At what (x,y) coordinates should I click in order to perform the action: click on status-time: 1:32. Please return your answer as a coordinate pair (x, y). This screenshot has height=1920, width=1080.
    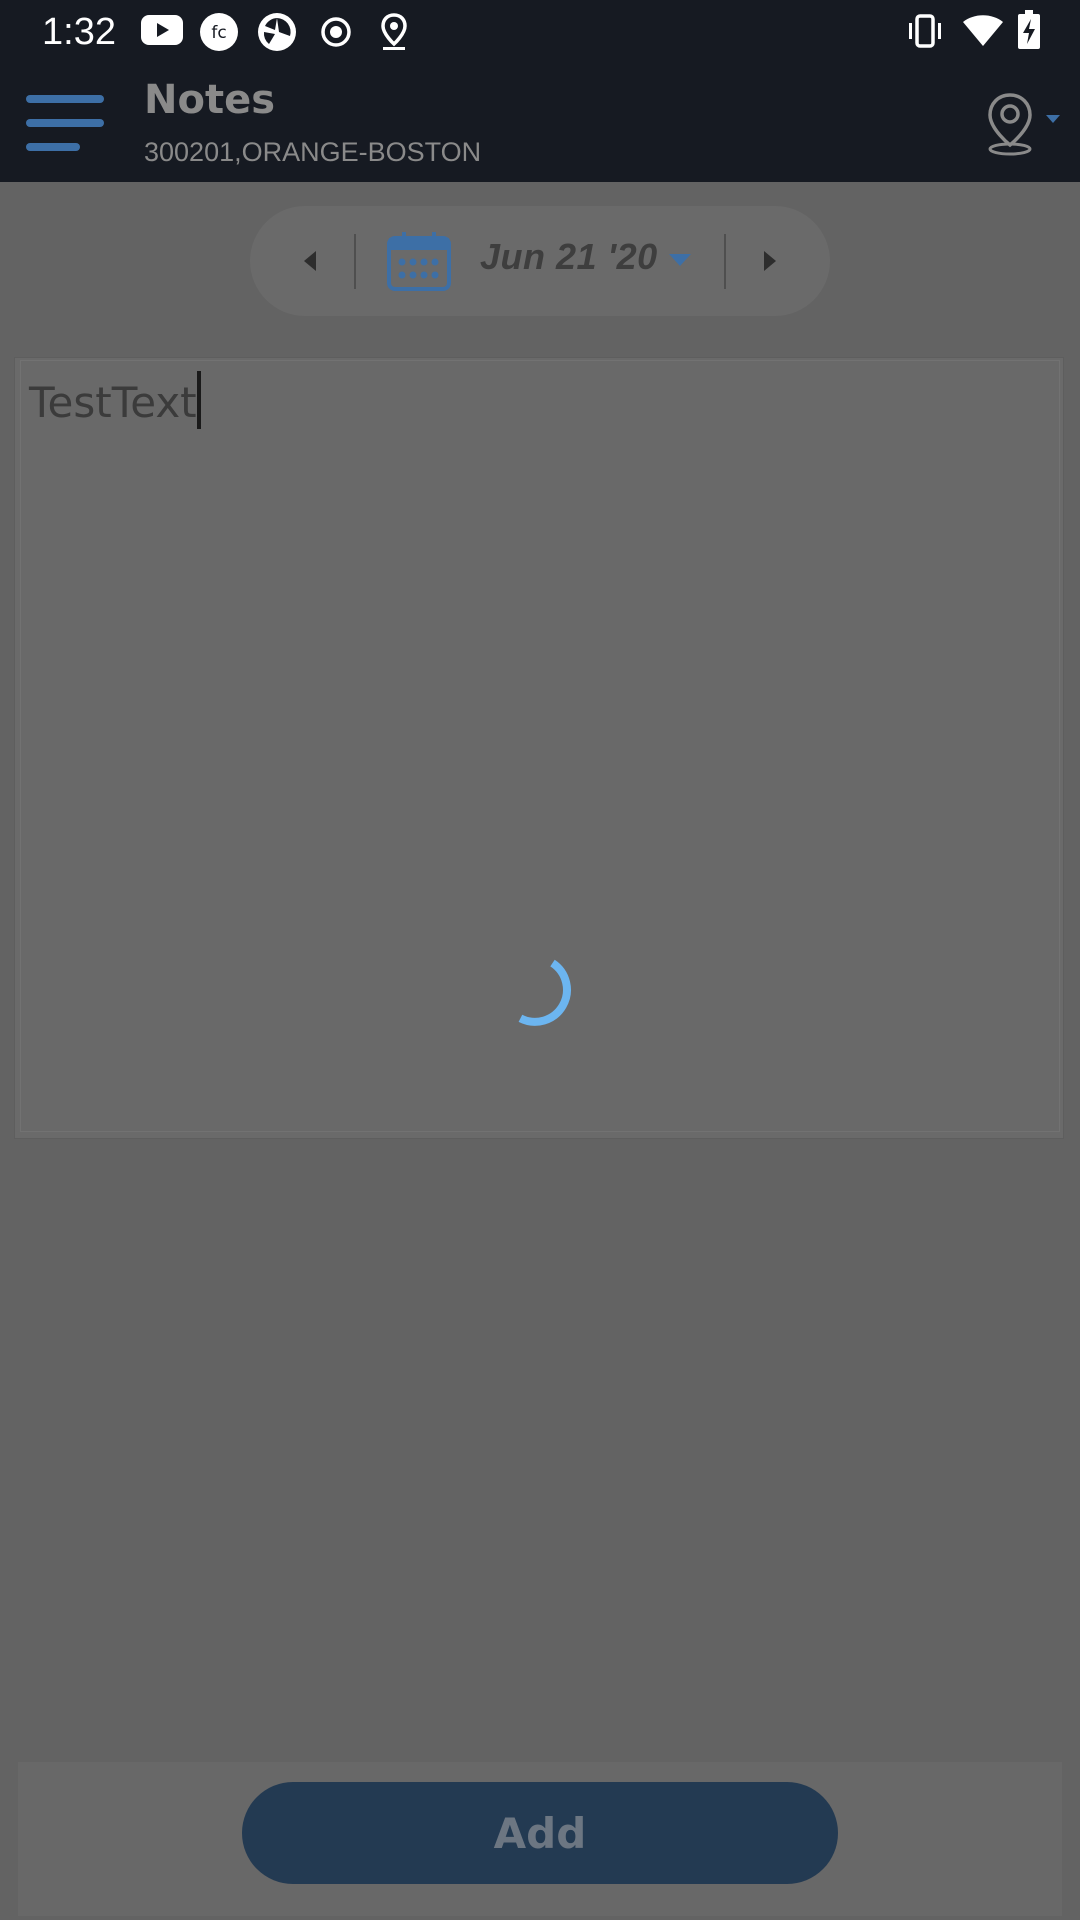
    Looking at the image, I should click on (79, 32).